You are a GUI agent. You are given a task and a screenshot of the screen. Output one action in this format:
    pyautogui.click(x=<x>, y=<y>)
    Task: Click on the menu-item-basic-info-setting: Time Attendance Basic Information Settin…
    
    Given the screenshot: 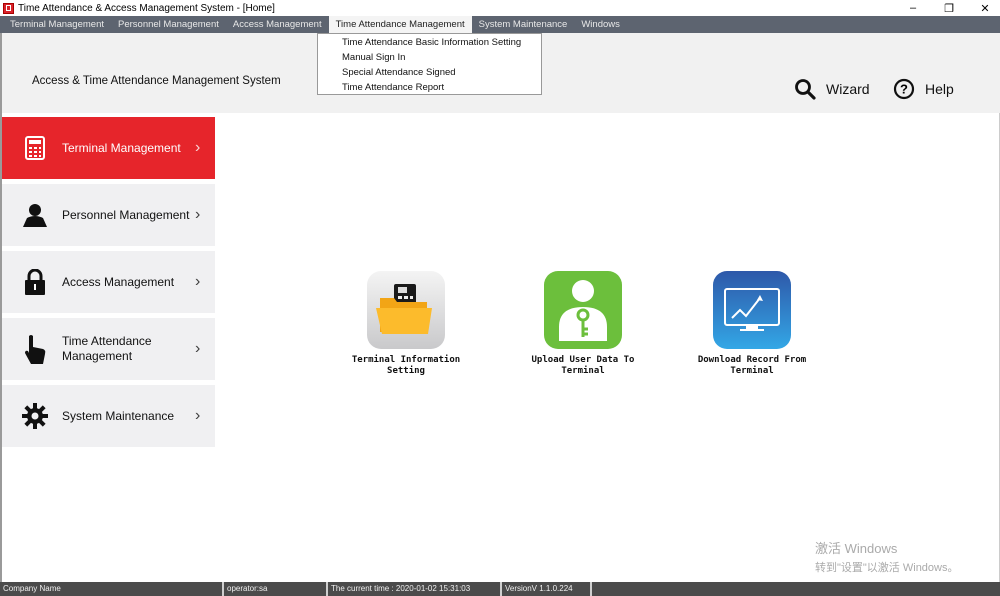 What is the action you would take?
    pyautogui.click(x=429, y=42)
    